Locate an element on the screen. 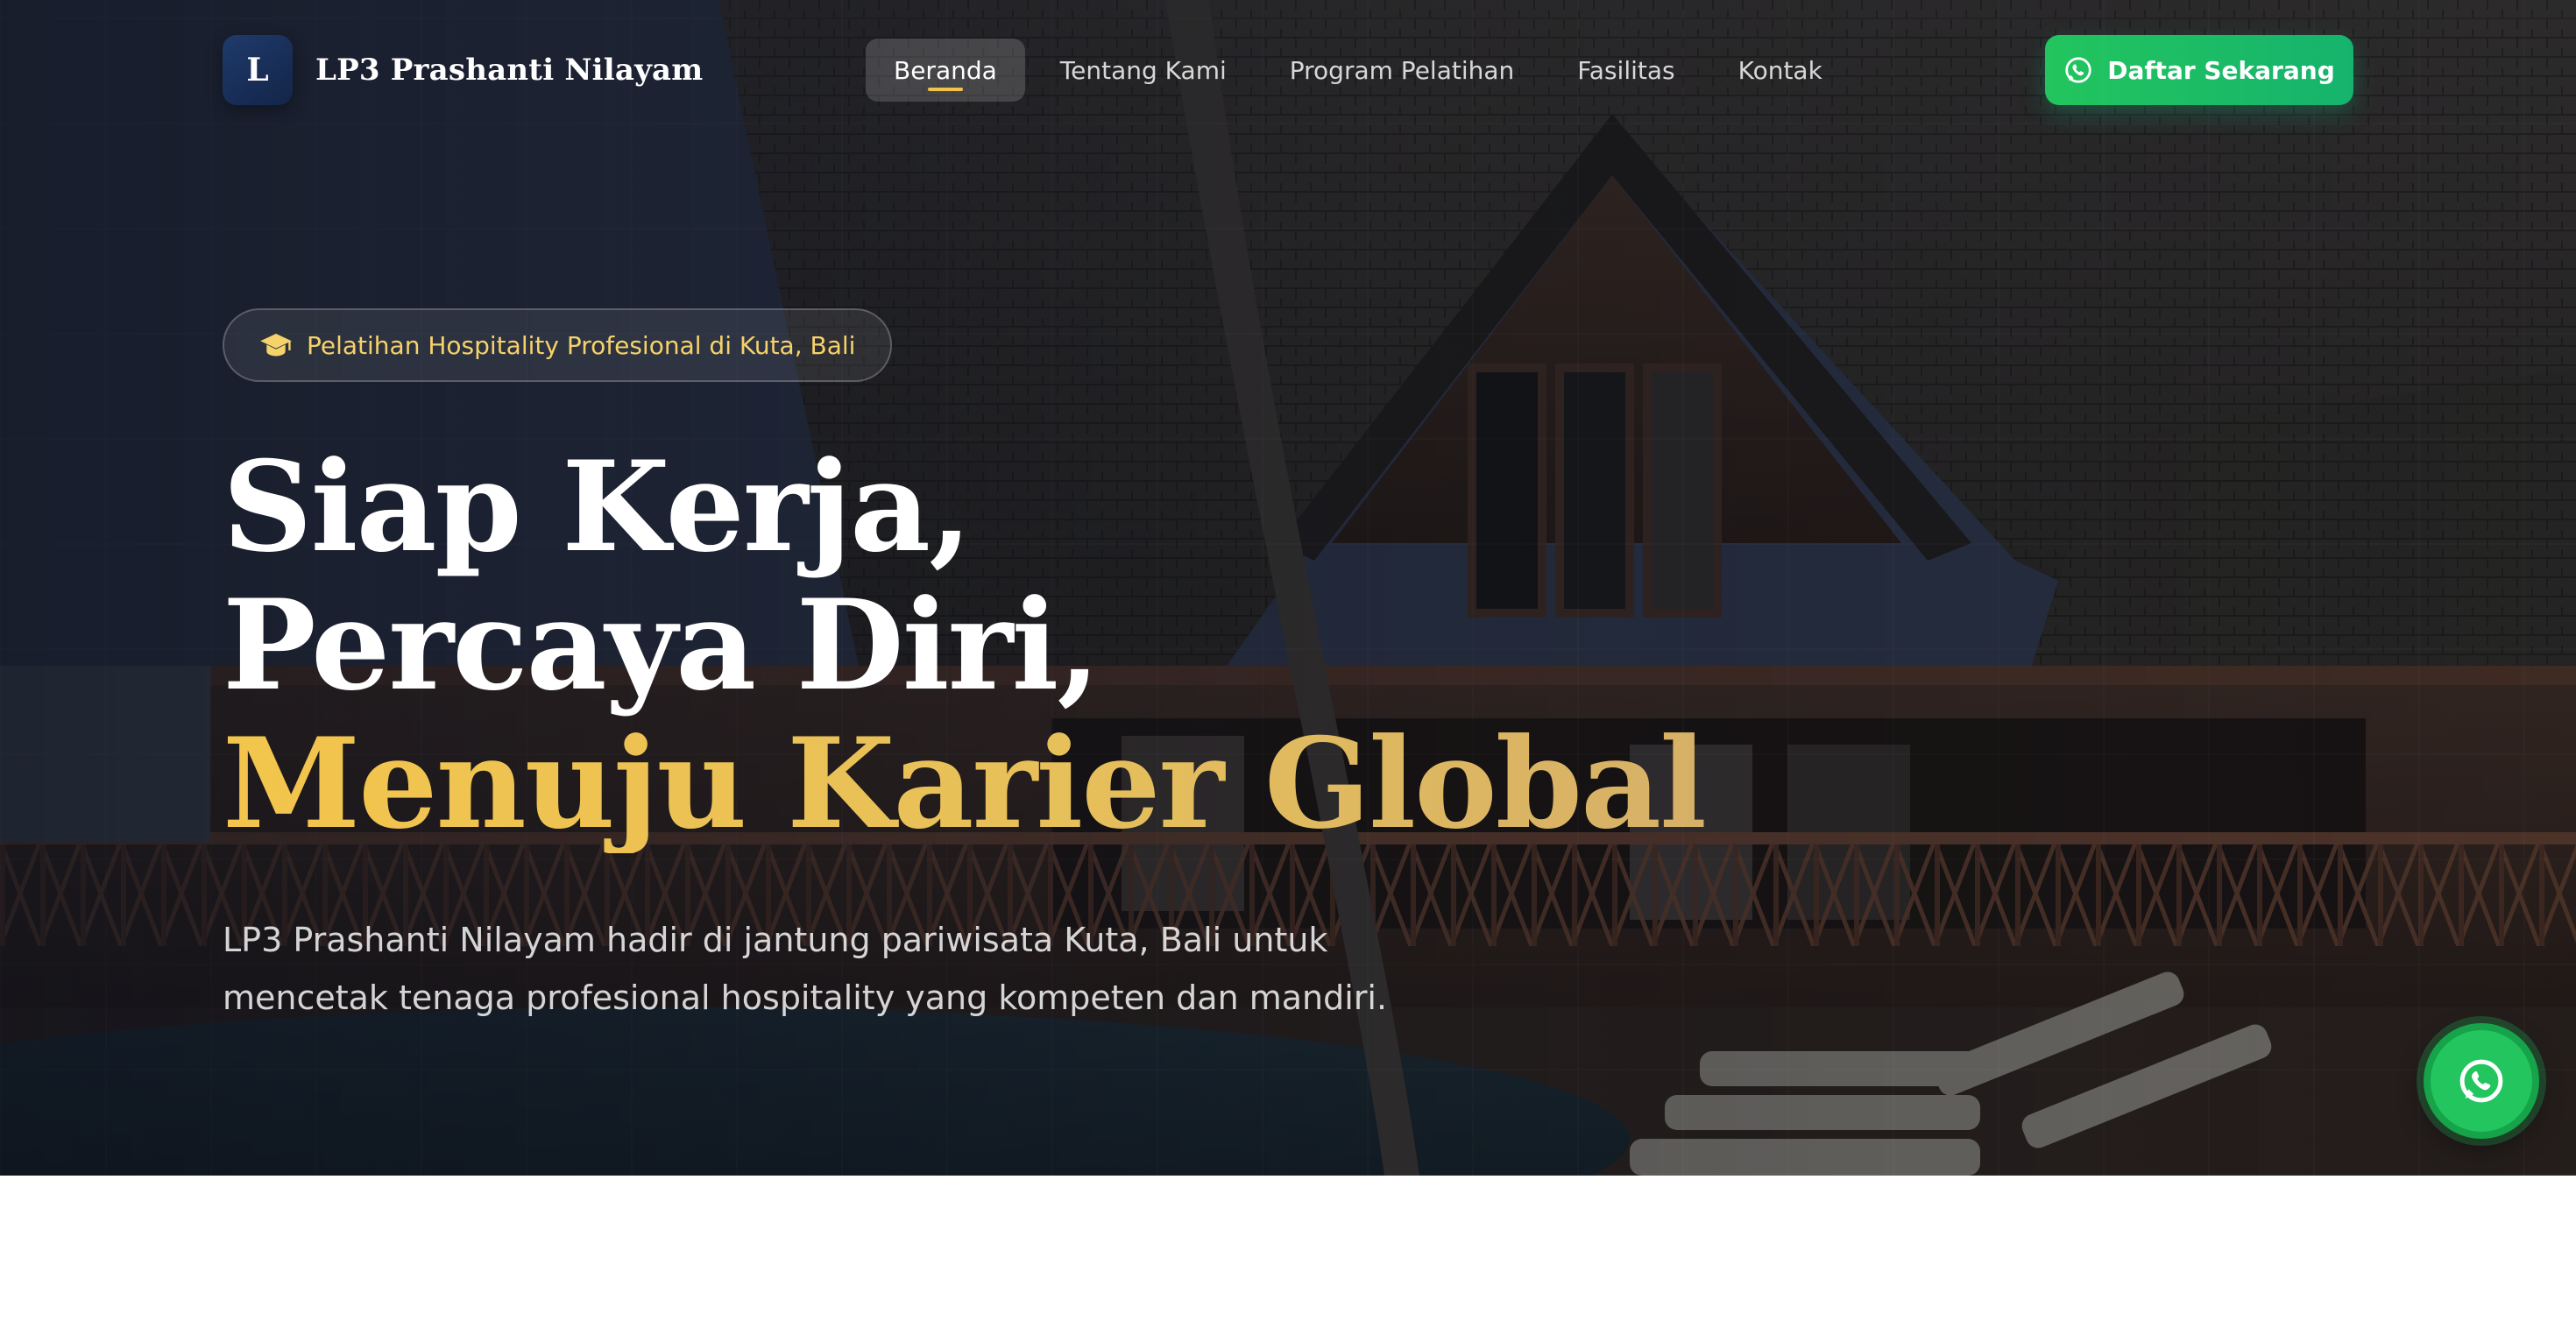 This screenshot has width=2576, height=1328. register-button: Daftar Sekarang is located at coordinates (2199, 70).